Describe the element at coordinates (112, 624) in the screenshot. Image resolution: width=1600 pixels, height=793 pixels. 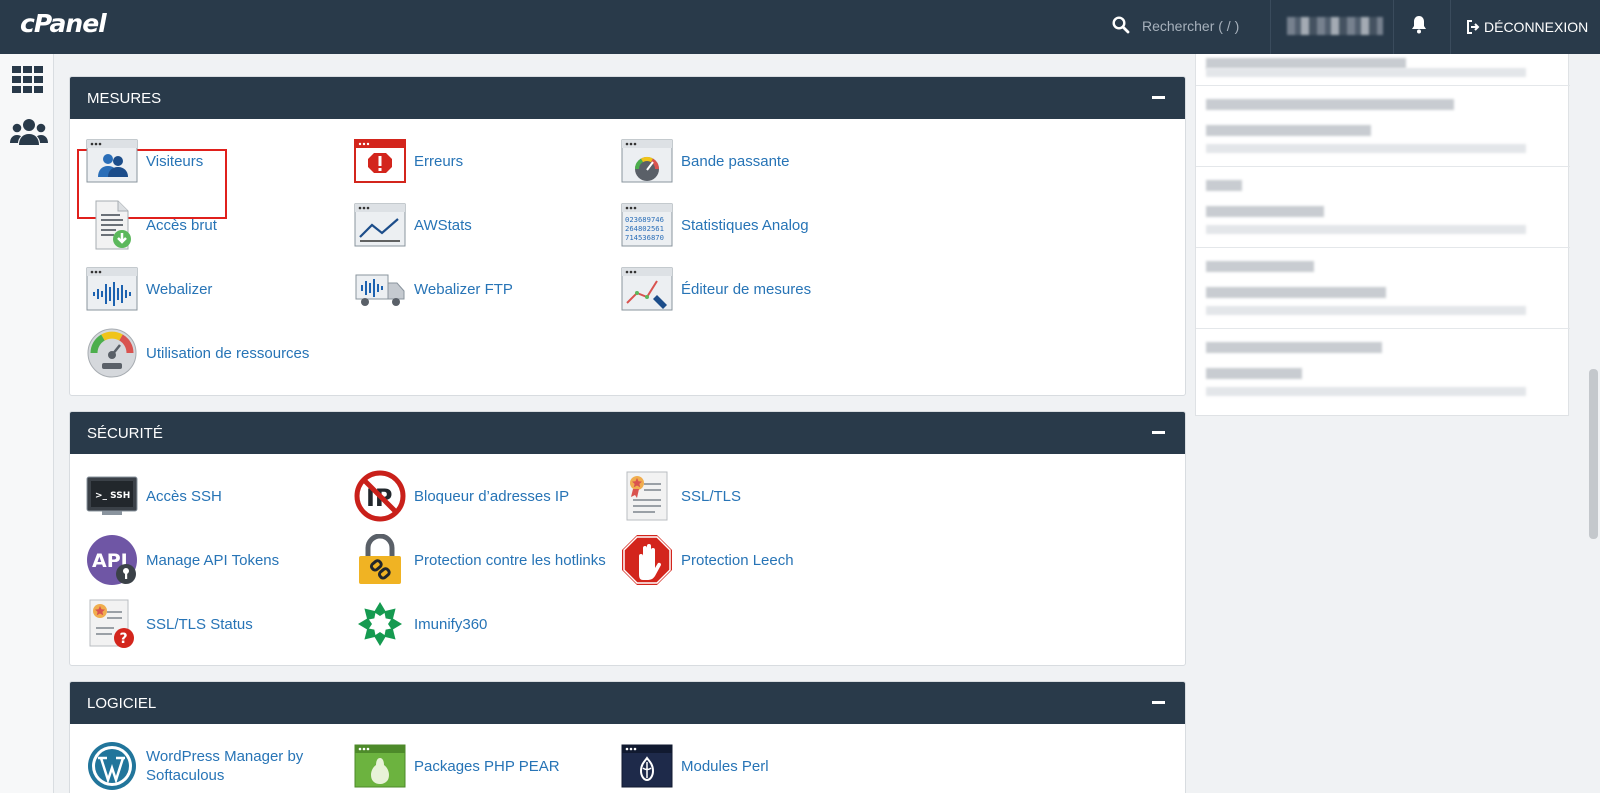
I see `ssl-status-icon: ?` at that location.